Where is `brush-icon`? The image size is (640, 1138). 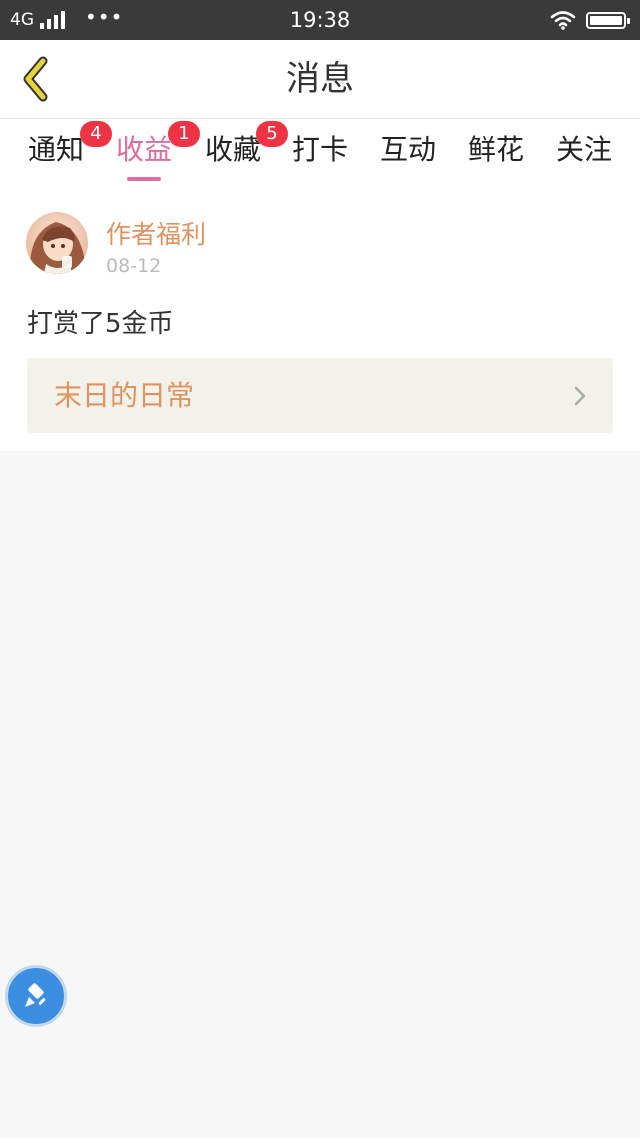
brush-icon is located at coordinates (35, 995).